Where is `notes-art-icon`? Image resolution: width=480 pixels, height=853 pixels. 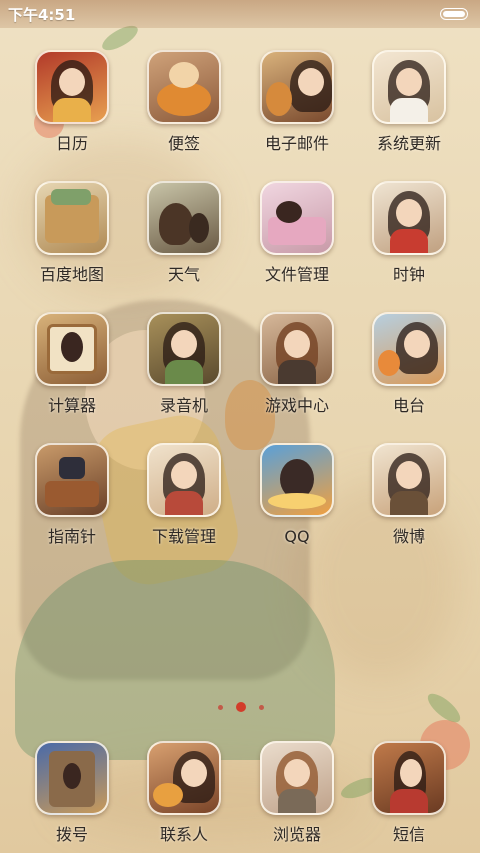
notes-art-icon is located at coordinates (184, 87).